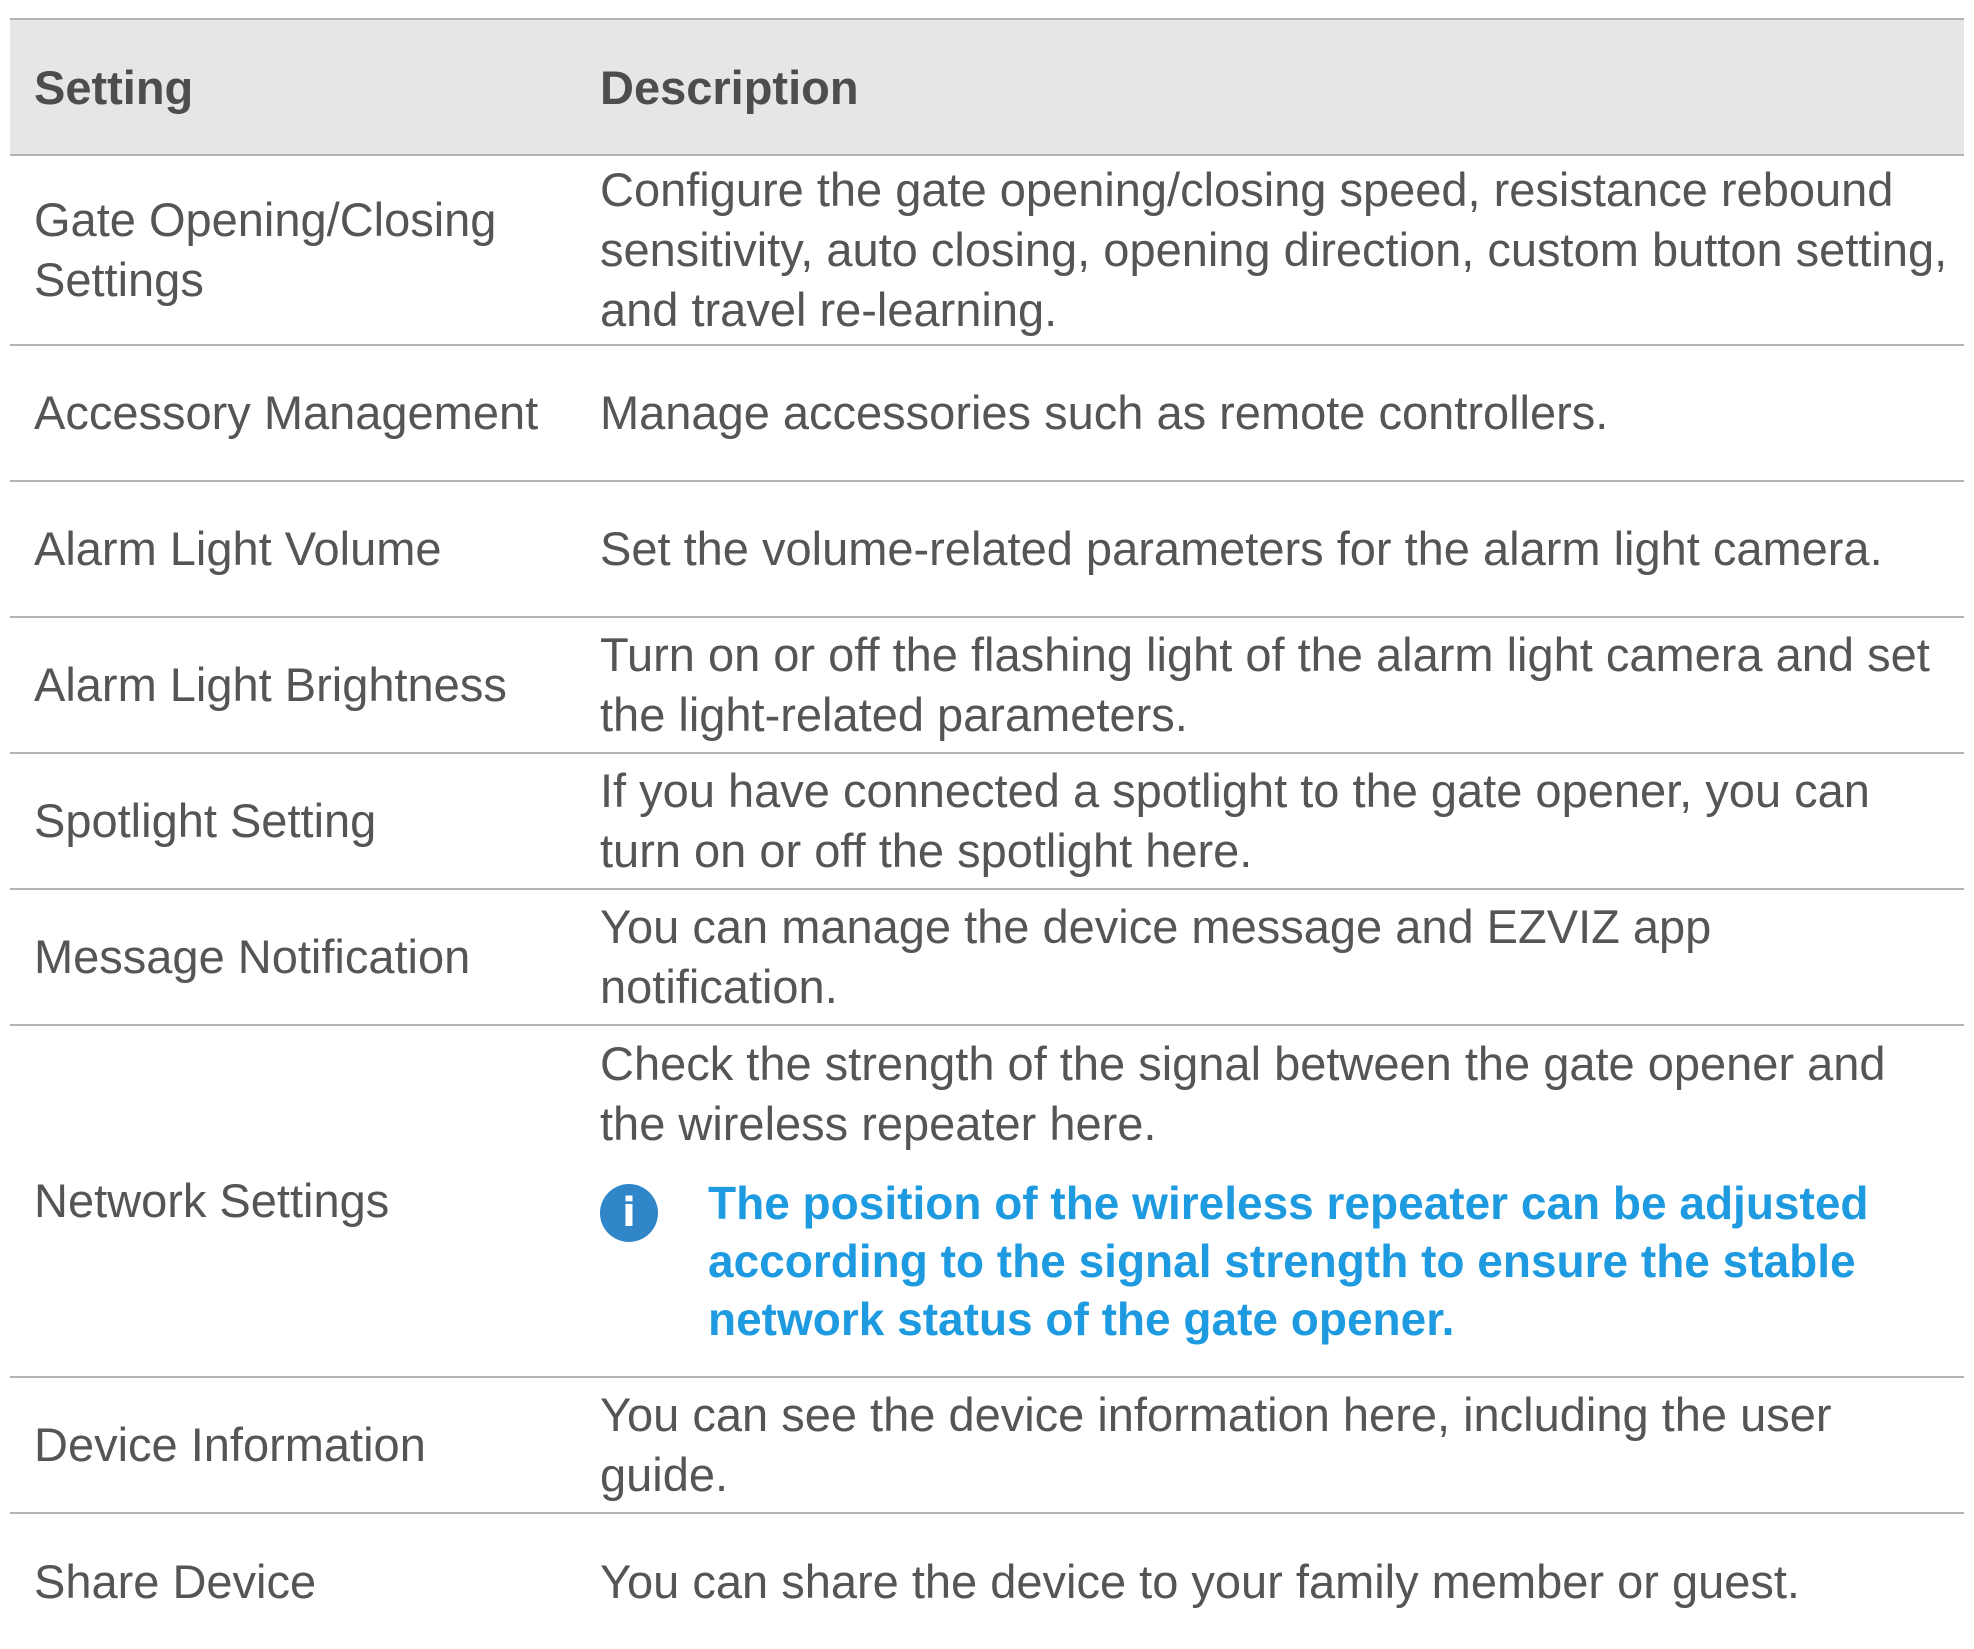 The image size is (1974, 1649). I want to click on table-header-row: Setting Description, so click(987, 87).